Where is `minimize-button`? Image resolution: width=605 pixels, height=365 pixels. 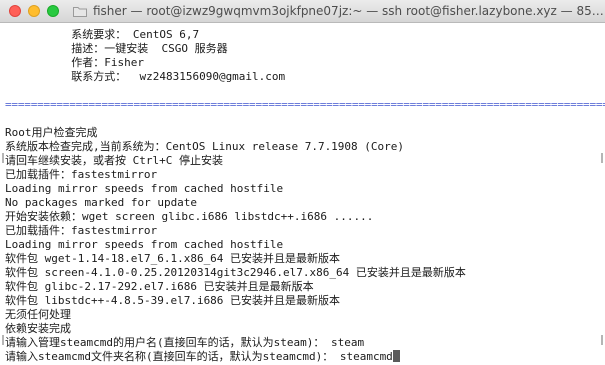 minimize-button is located at coordinates (34, 11).